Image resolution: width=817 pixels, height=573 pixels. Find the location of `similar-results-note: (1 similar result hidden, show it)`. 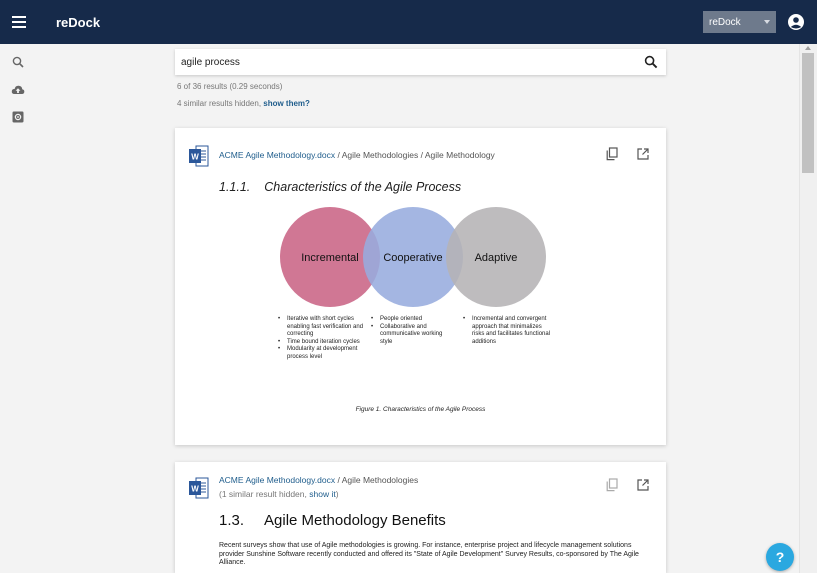

similar-results-note: (1 similar result hidden, show it) is located at coordinates (279, 494).